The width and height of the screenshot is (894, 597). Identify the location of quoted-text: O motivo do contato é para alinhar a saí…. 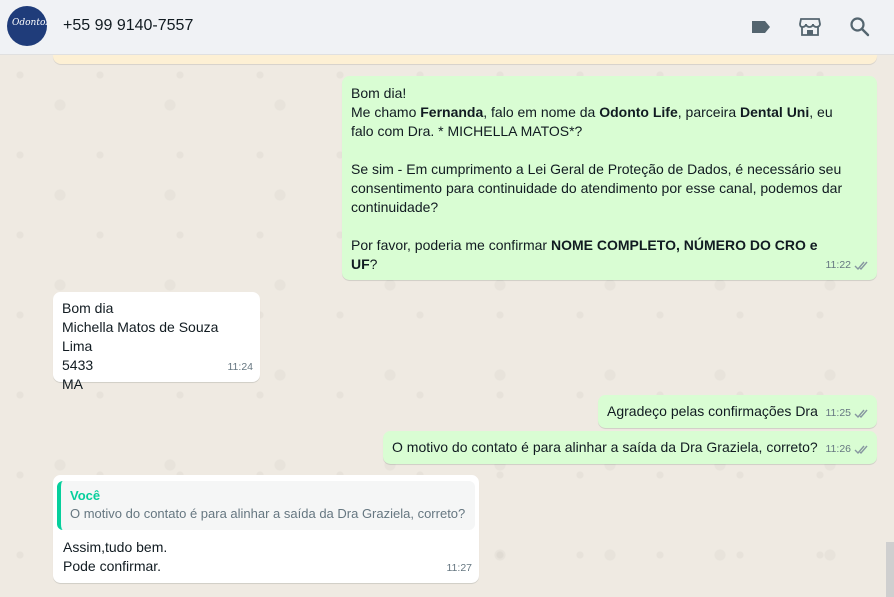
(268, 513).